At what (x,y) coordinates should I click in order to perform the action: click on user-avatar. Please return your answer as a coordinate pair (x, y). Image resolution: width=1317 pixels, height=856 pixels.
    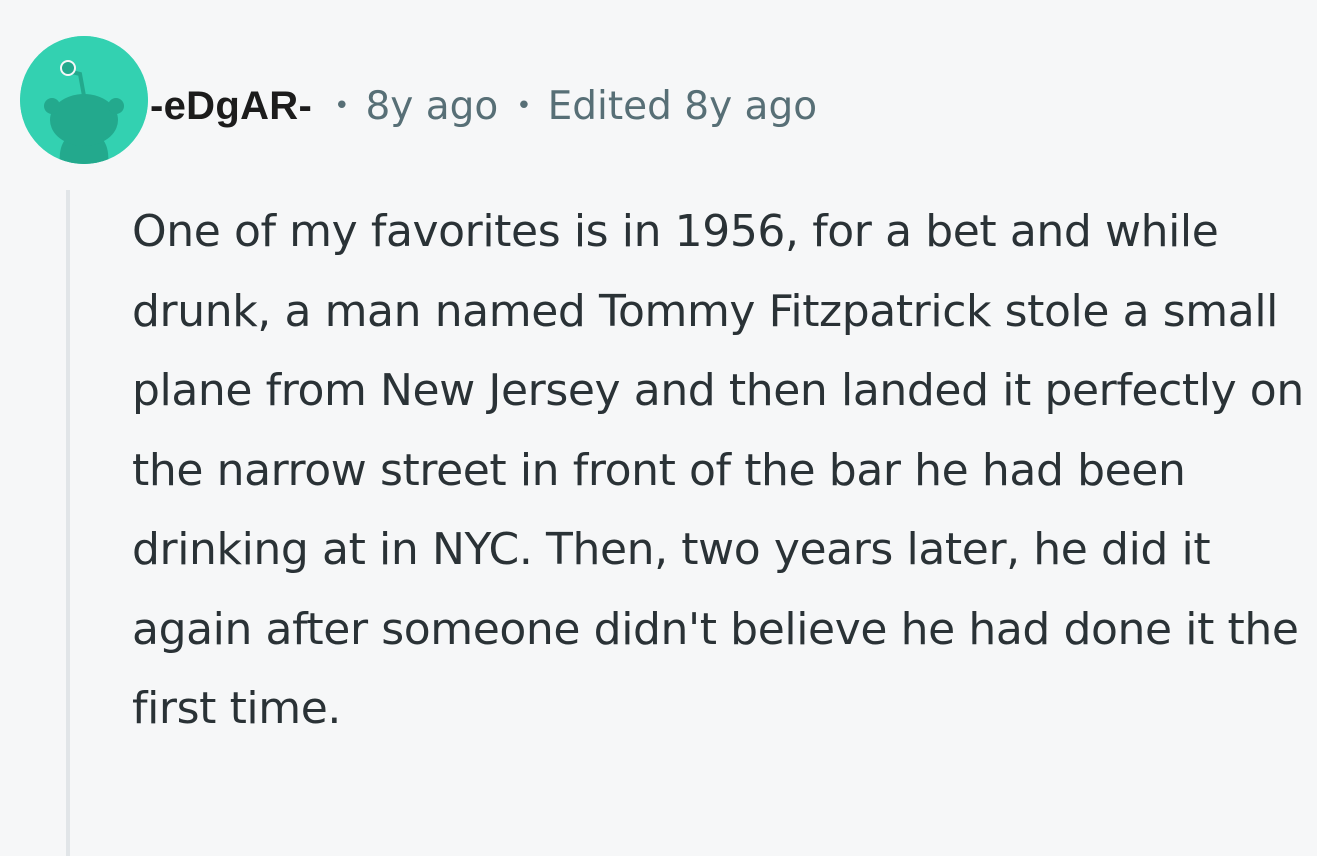
    Looking at the image, I should click on (84, 100).